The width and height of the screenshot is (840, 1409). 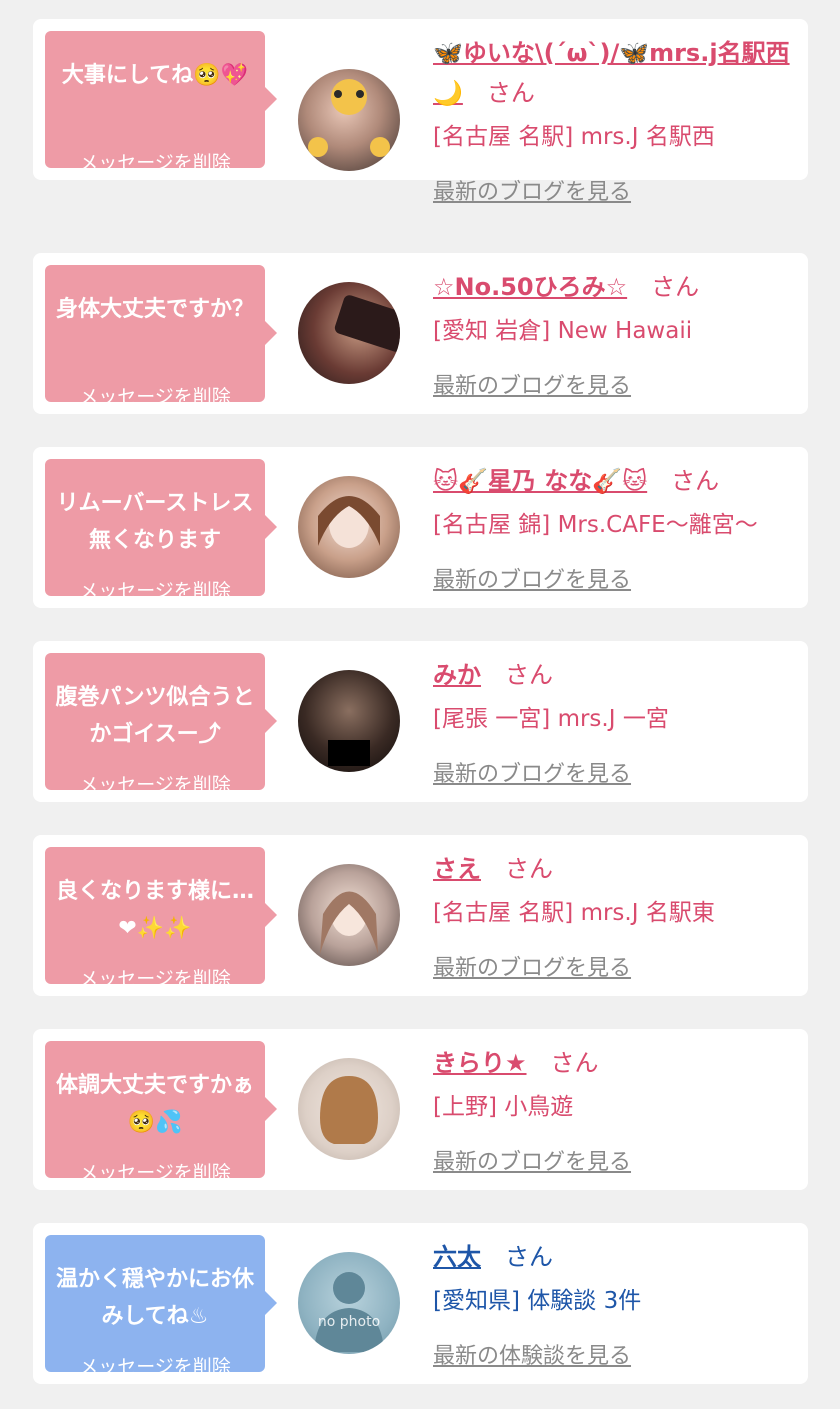 What do you see at coordinates (349, 1322) in the screenshot?
I see `no-photo-label: no photo` at bounding box center [349, 1322].